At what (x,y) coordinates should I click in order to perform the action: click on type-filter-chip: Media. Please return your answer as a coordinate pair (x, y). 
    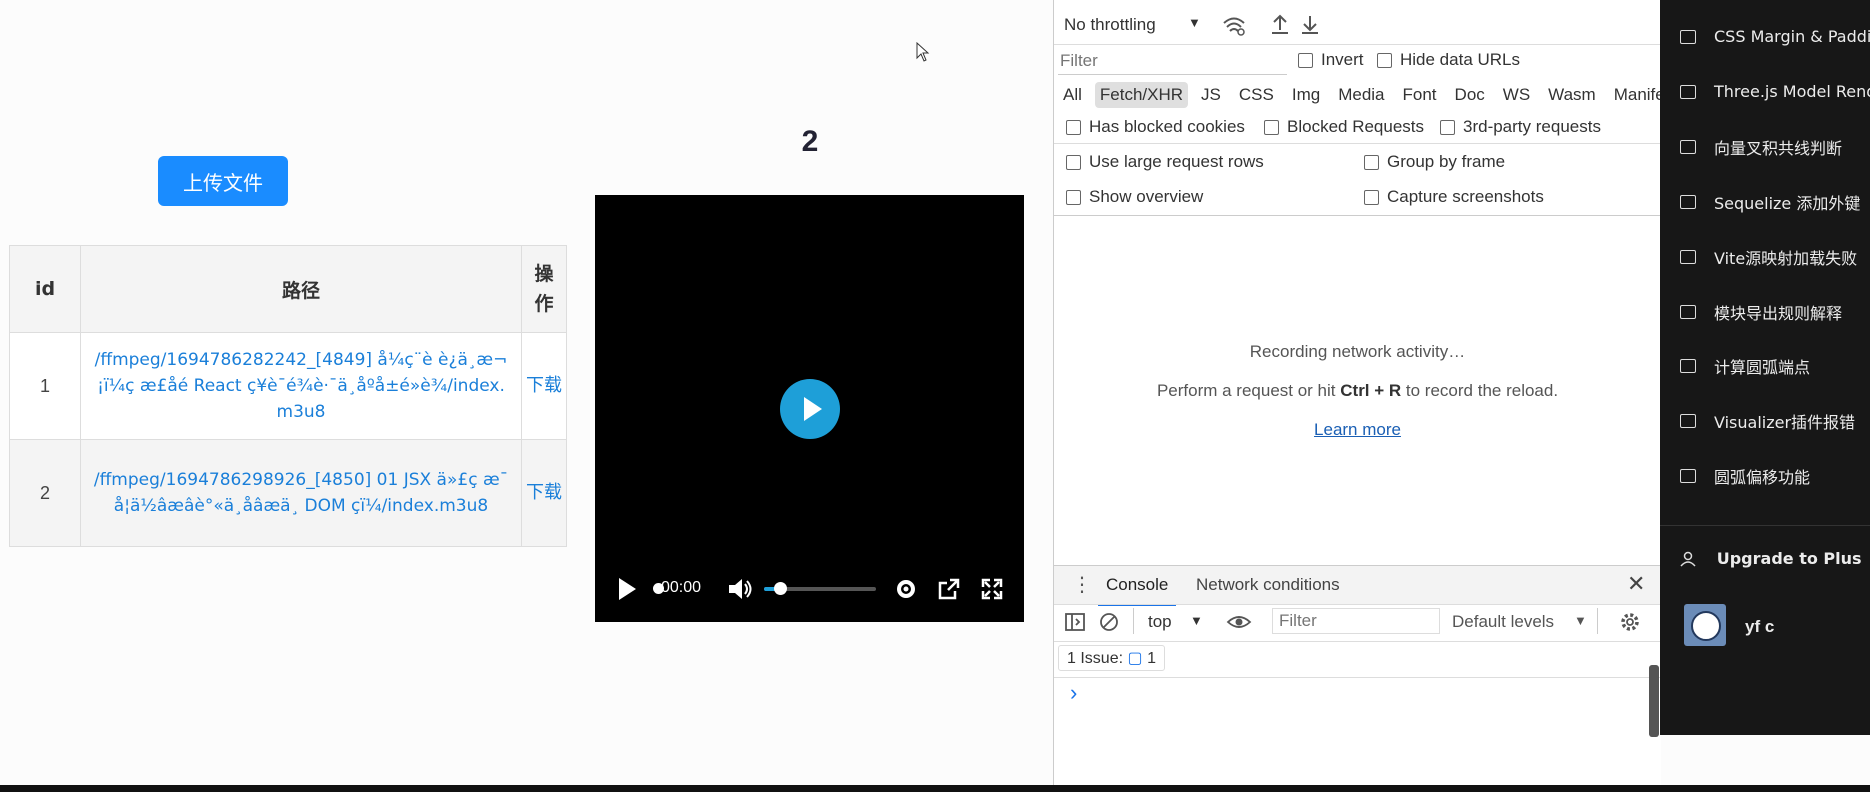
    Looking at the image, I should click on (1361, 95).